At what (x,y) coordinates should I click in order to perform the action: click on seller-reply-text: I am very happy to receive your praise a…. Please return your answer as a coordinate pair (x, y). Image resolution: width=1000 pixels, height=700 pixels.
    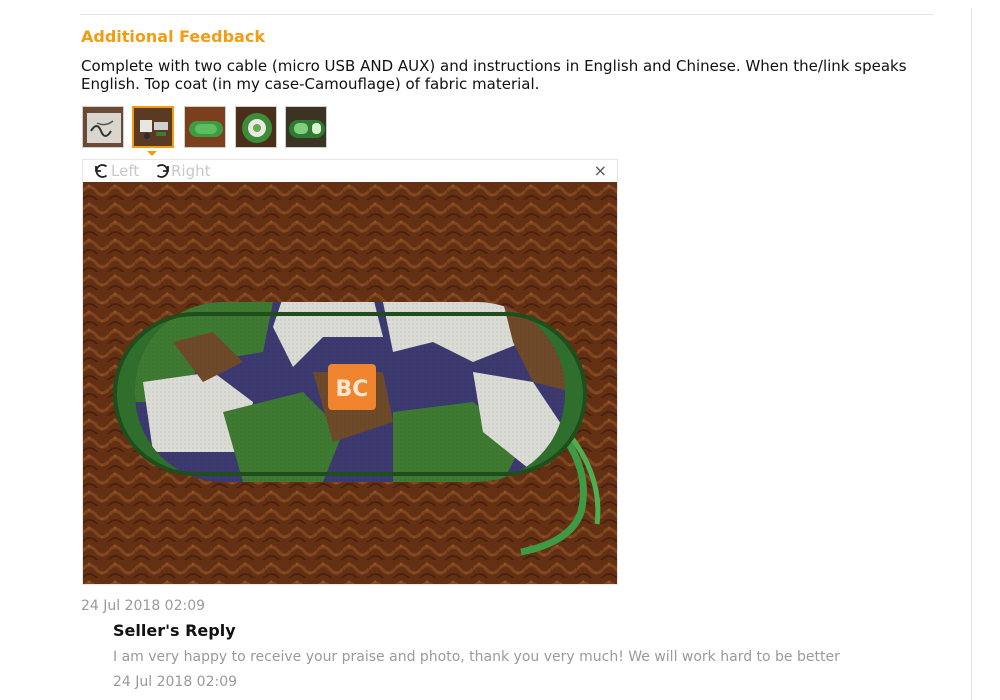
    Looking at the image, I should click on (476, 657).